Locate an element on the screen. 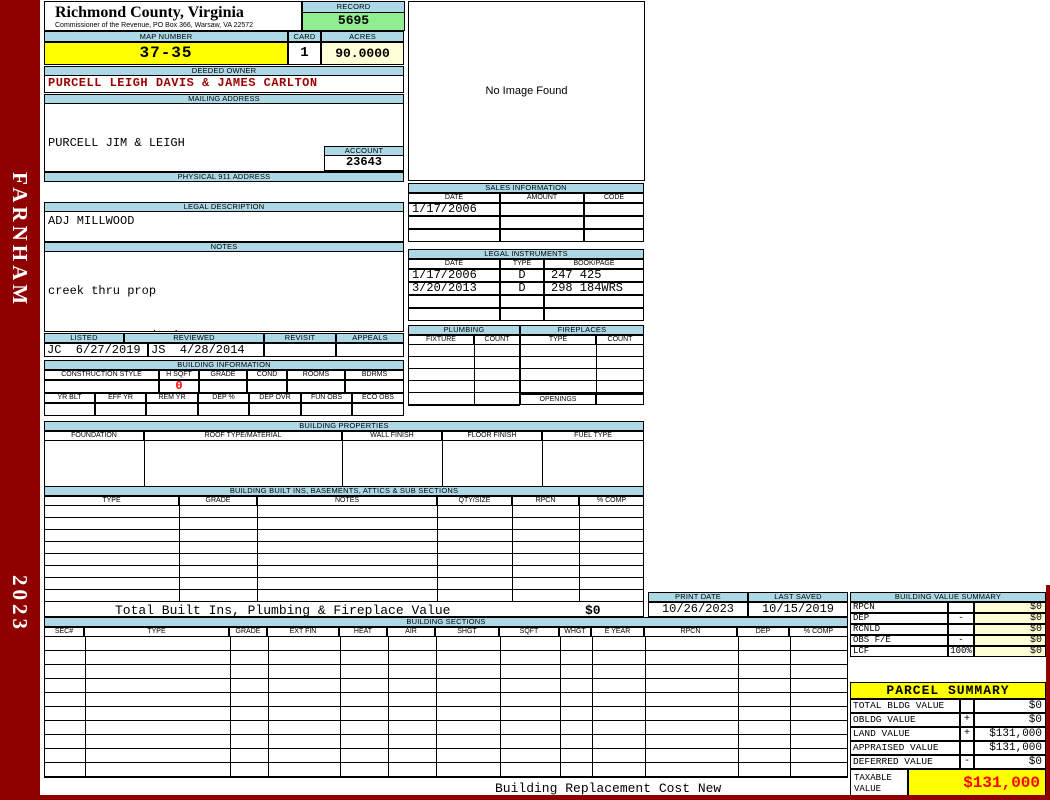  sale-amount is located at coordinates (542, 209).